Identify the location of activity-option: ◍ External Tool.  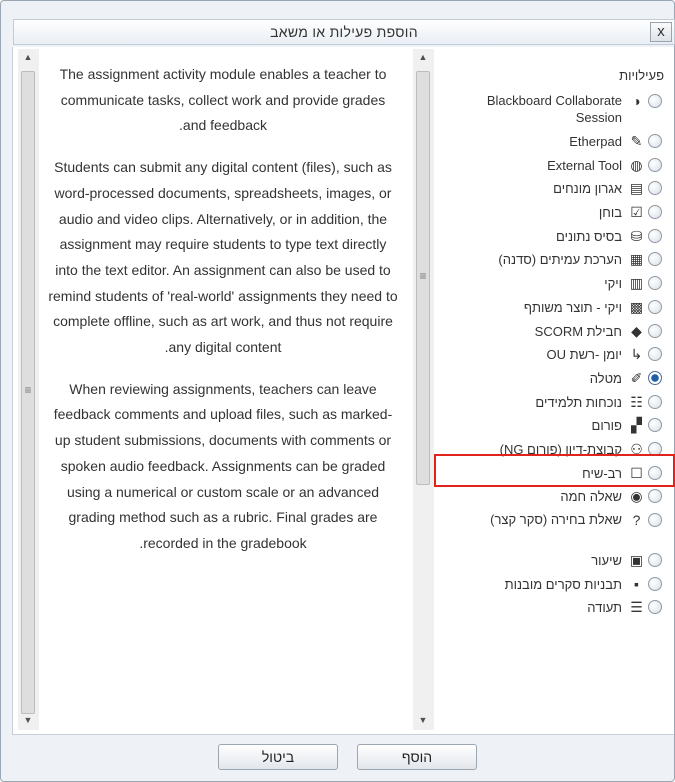
(553, 166).